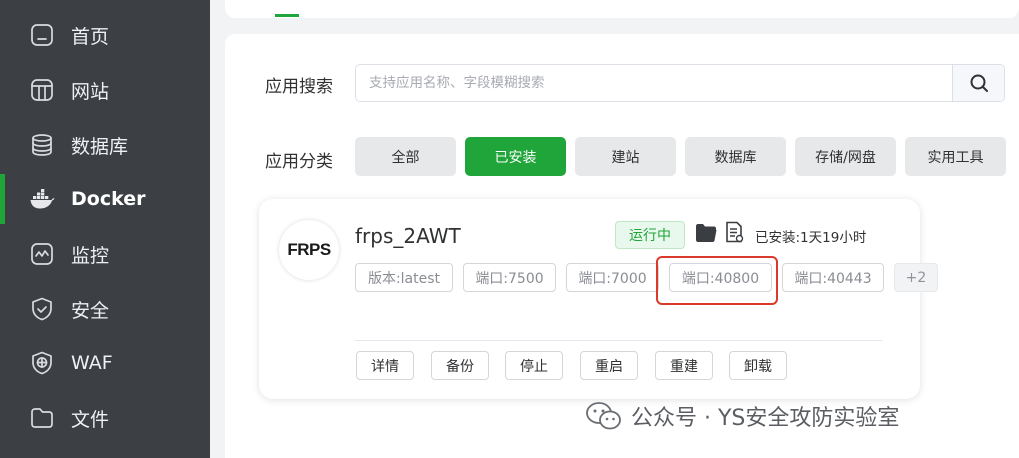 This screenshot has width=1019, height=458. What do you see at coordinates (405, 156) in the screenshot?
I see `category-all-button: 全部` at bounding box center [405, 156].